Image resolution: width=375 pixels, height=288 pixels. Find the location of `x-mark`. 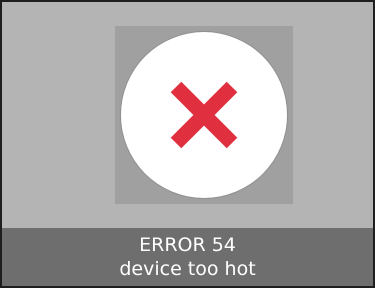

x-mark is located at coordinates (204, 115).